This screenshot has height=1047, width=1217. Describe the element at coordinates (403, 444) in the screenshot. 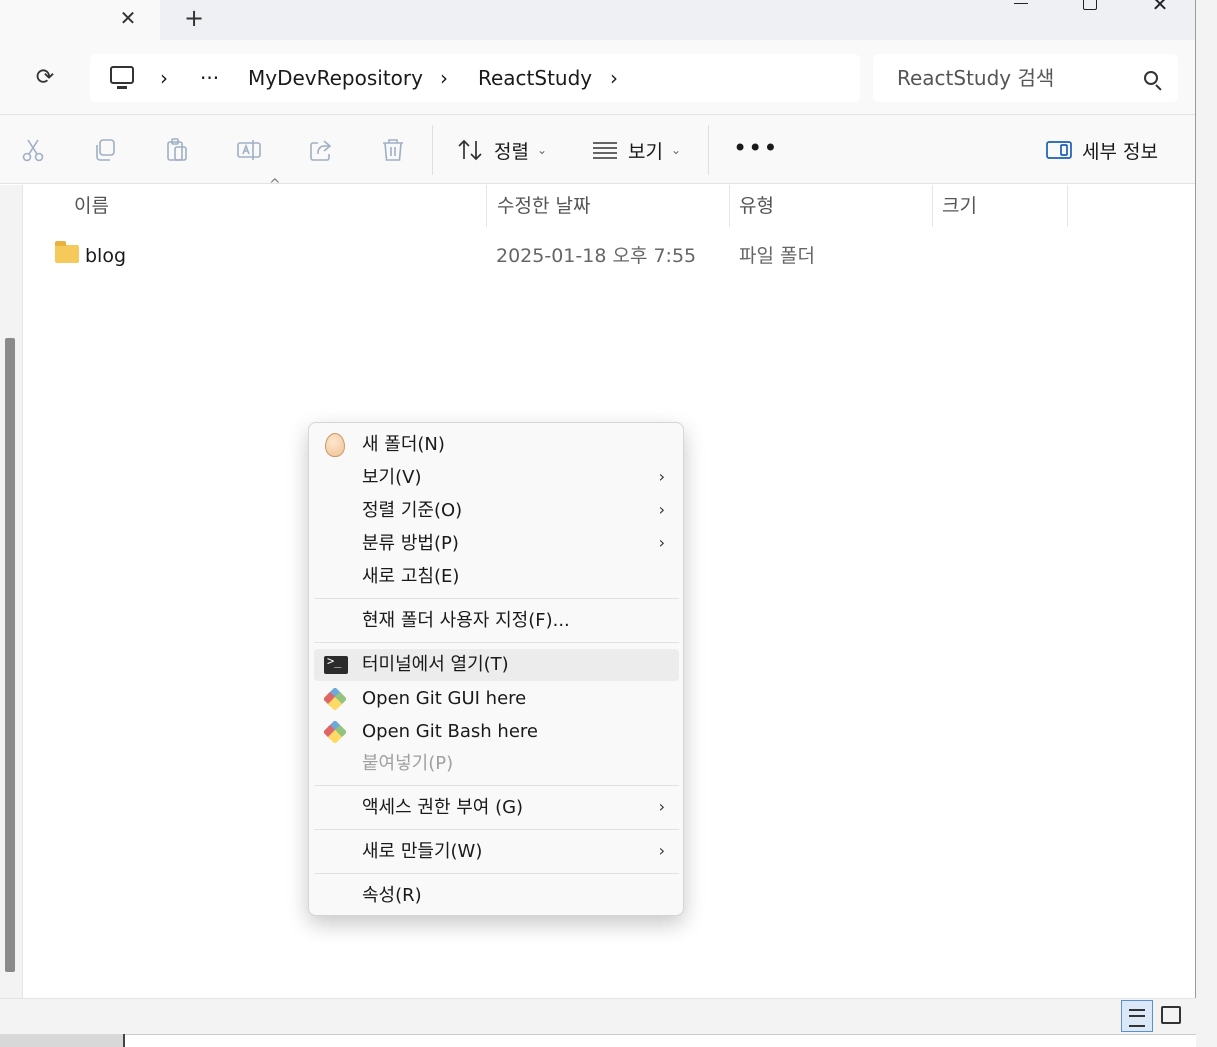

I see `menu-item-label: 새 폴더(N)` at that location.